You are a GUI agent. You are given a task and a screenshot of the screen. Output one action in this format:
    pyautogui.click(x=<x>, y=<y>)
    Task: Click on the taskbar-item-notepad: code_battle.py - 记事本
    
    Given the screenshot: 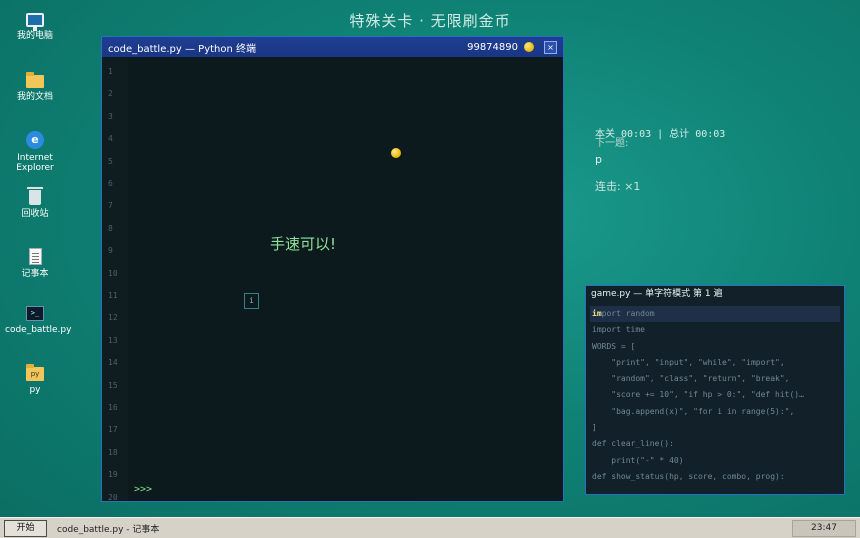 What is the action you would take?
    pyautogui.click(x=108, y=528)
    